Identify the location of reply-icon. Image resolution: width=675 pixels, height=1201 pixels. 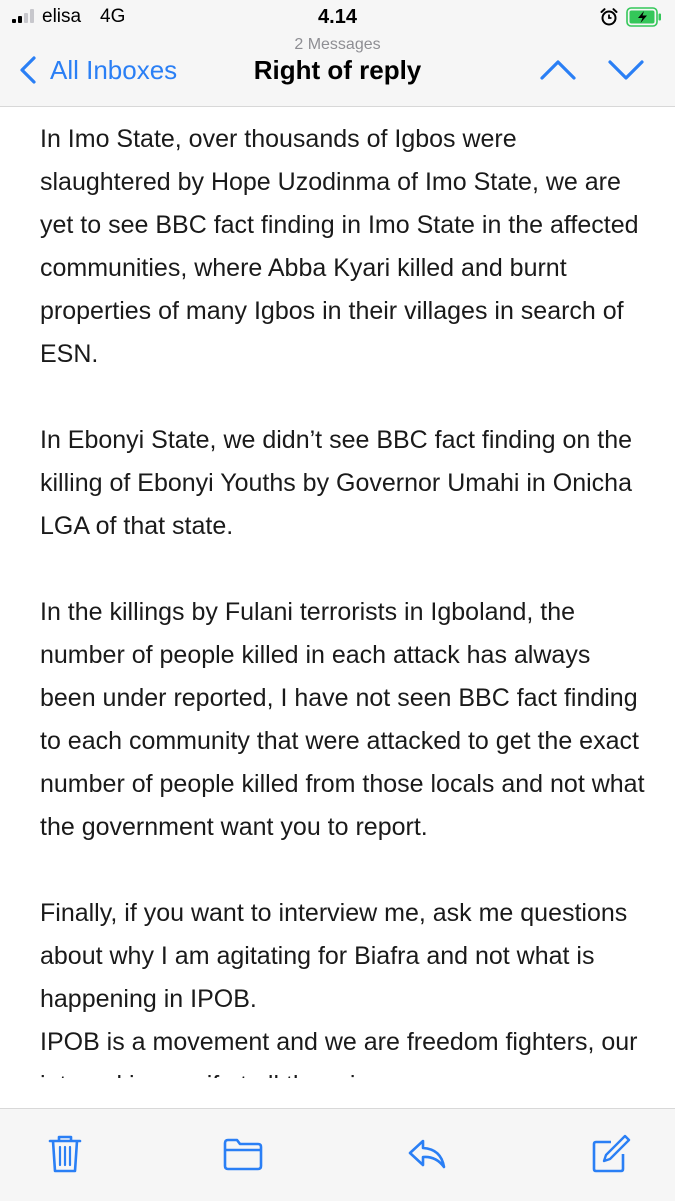
(427, 1154).